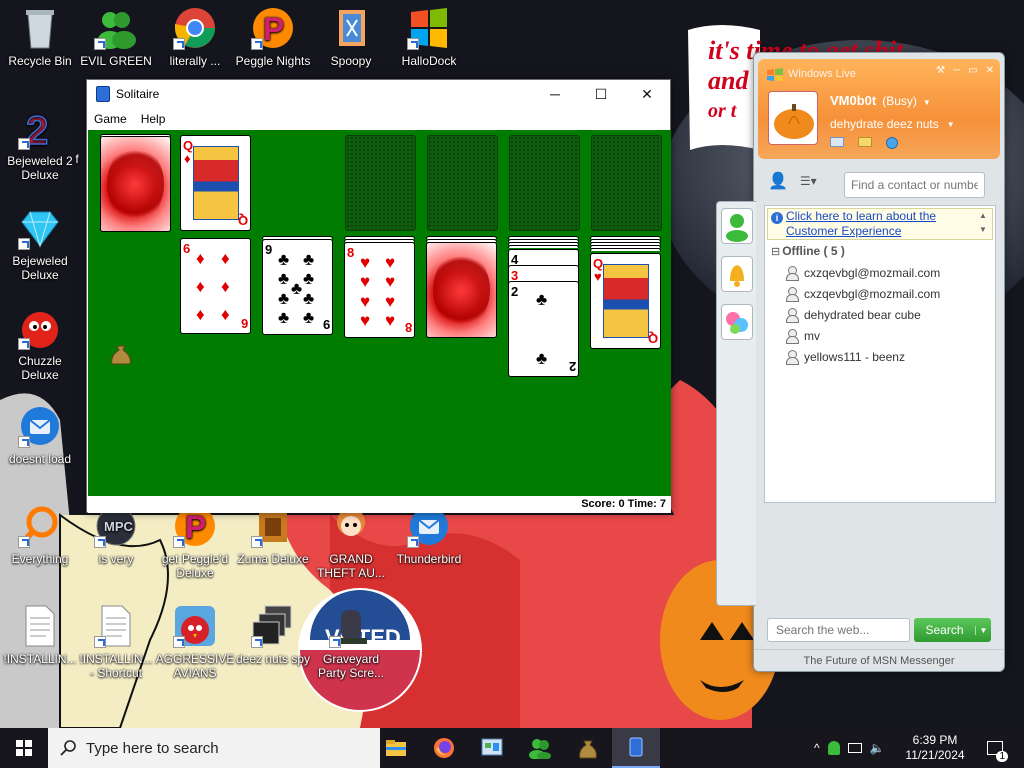 This screenshot has height=768, width=1024. Describe the element at coordinates (778, 181) in the screenshot. I see `add-contact-icon: 👤` at that location.